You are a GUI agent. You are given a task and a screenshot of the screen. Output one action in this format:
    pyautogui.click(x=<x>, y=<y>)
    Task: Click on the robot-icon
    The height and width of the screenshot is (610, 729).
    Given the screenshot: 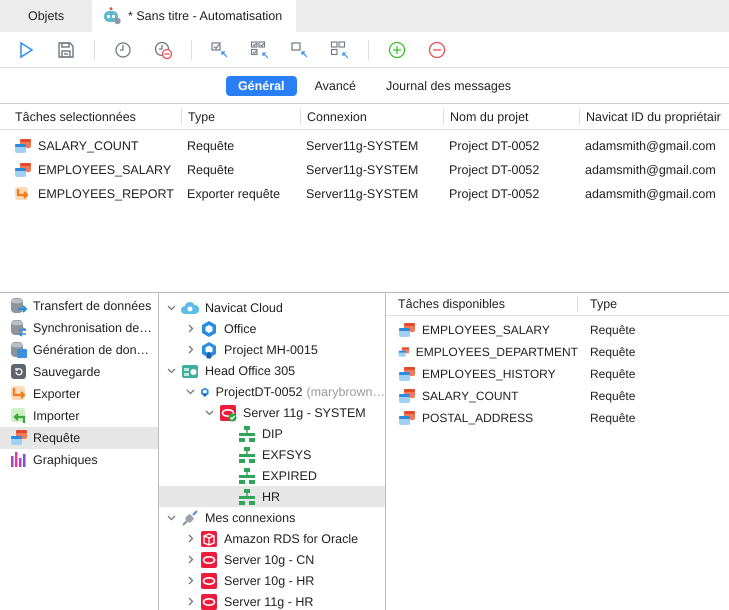 What is the action you would take?
    pyautogui.click(x=112, y=16)
    